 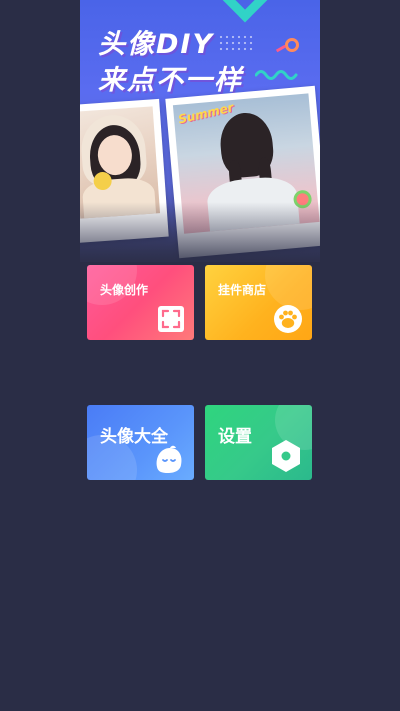 What do you see at coordinates (281, 48) in the screenshot?
I see `dash-decoration` at bounding box center [281, 48].